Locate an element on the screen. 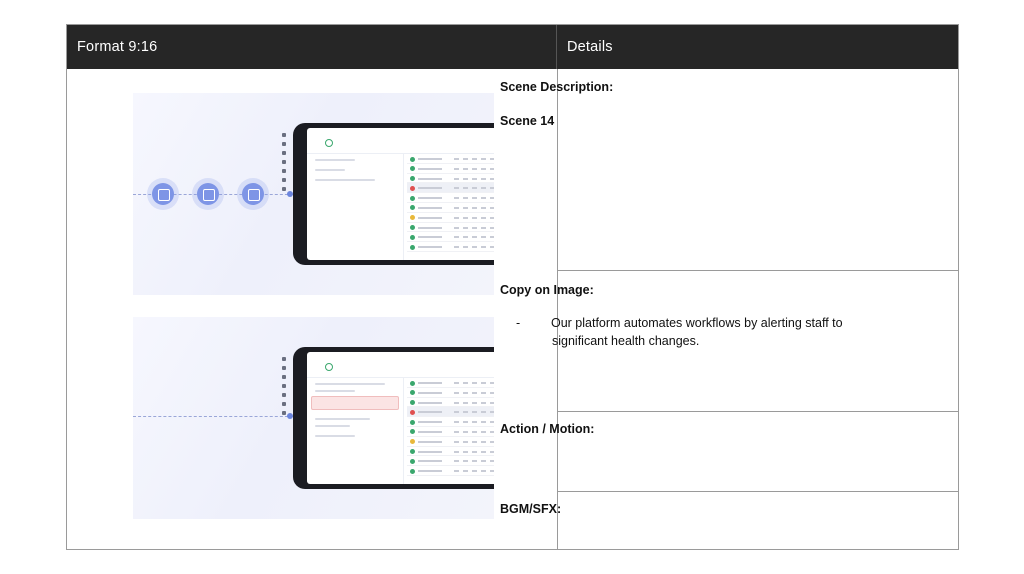 The width and height of the screenshot is (1024, 574). bgm-sfx-label: BGM/SFX: is located at coordinates (531, 509).